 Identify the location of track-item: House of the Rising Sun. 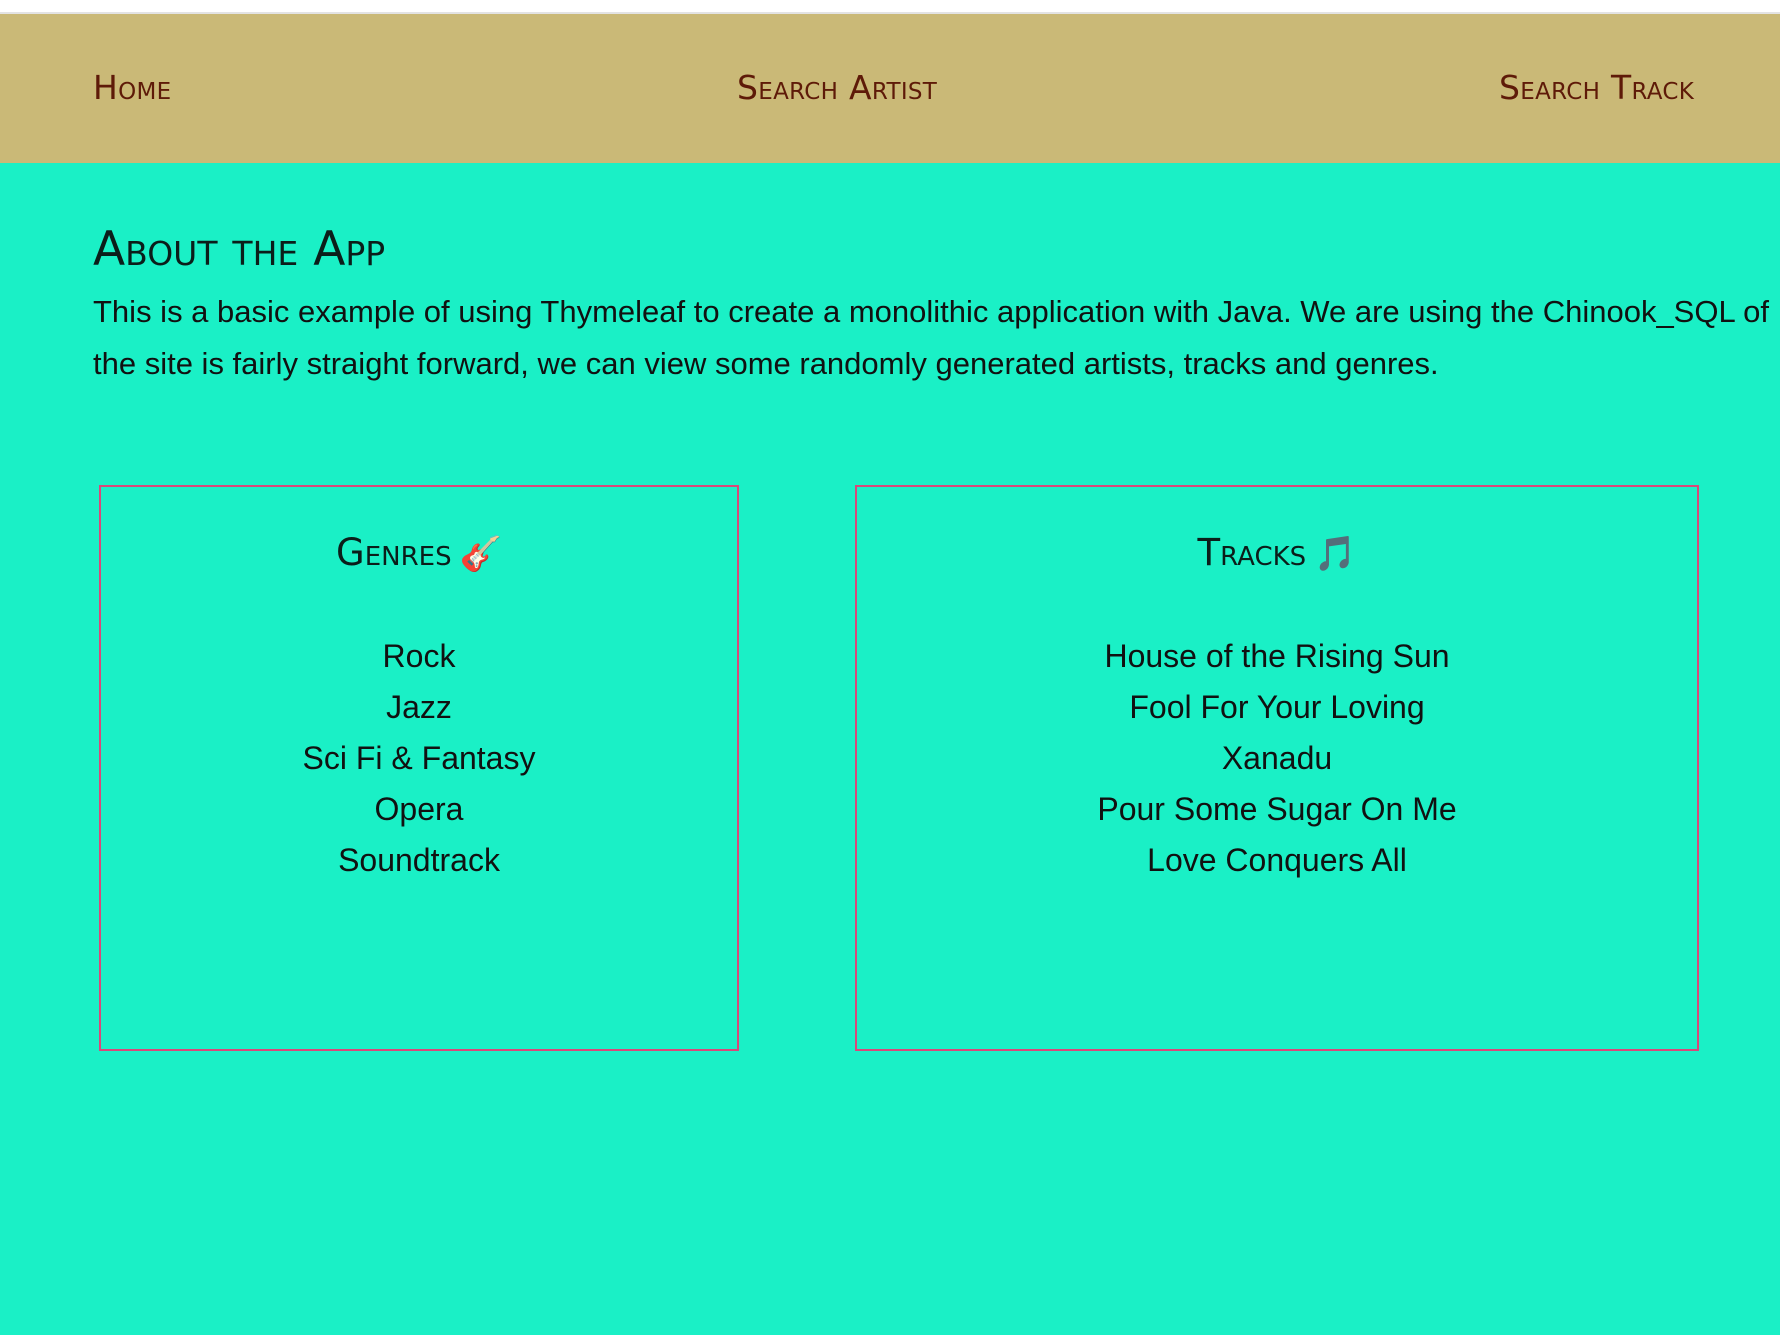
(1277, 656).